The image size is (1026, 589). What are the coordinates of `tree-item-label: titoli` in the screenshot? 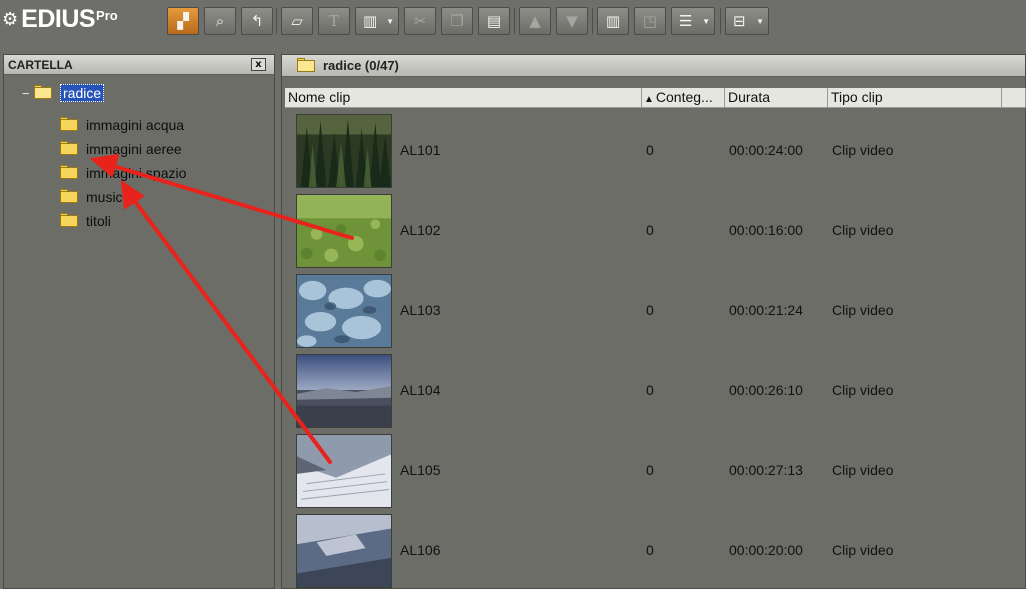 It's located at (98, 221).